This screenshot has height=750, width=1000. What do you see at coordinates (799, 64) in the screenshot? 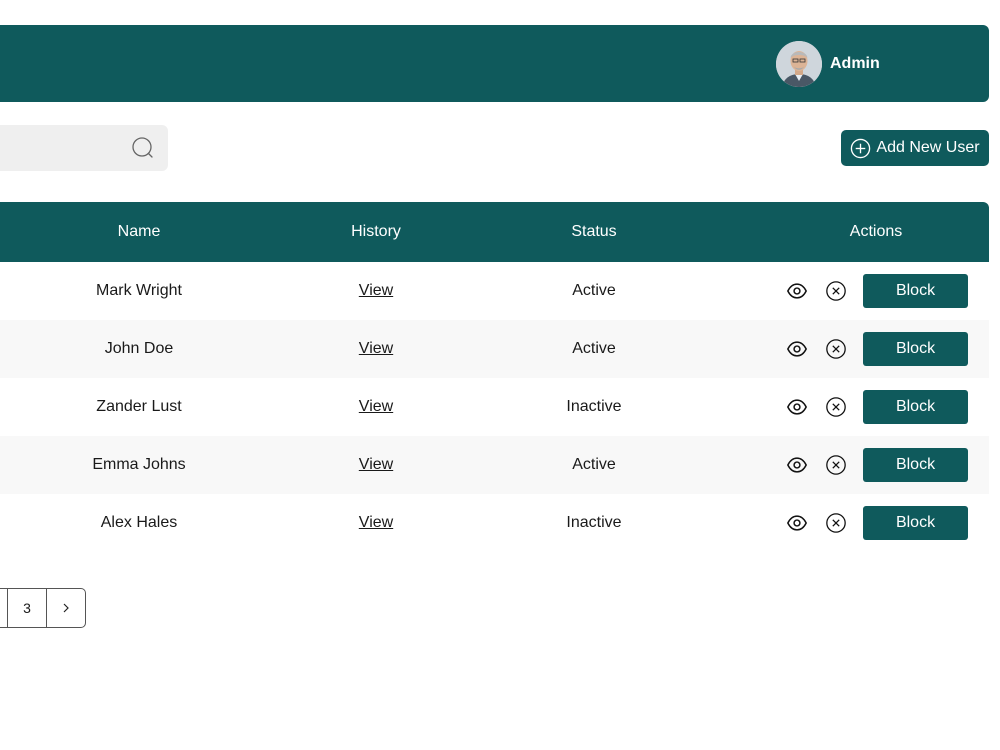
I see `avatar` at bounding box center [799, 64].